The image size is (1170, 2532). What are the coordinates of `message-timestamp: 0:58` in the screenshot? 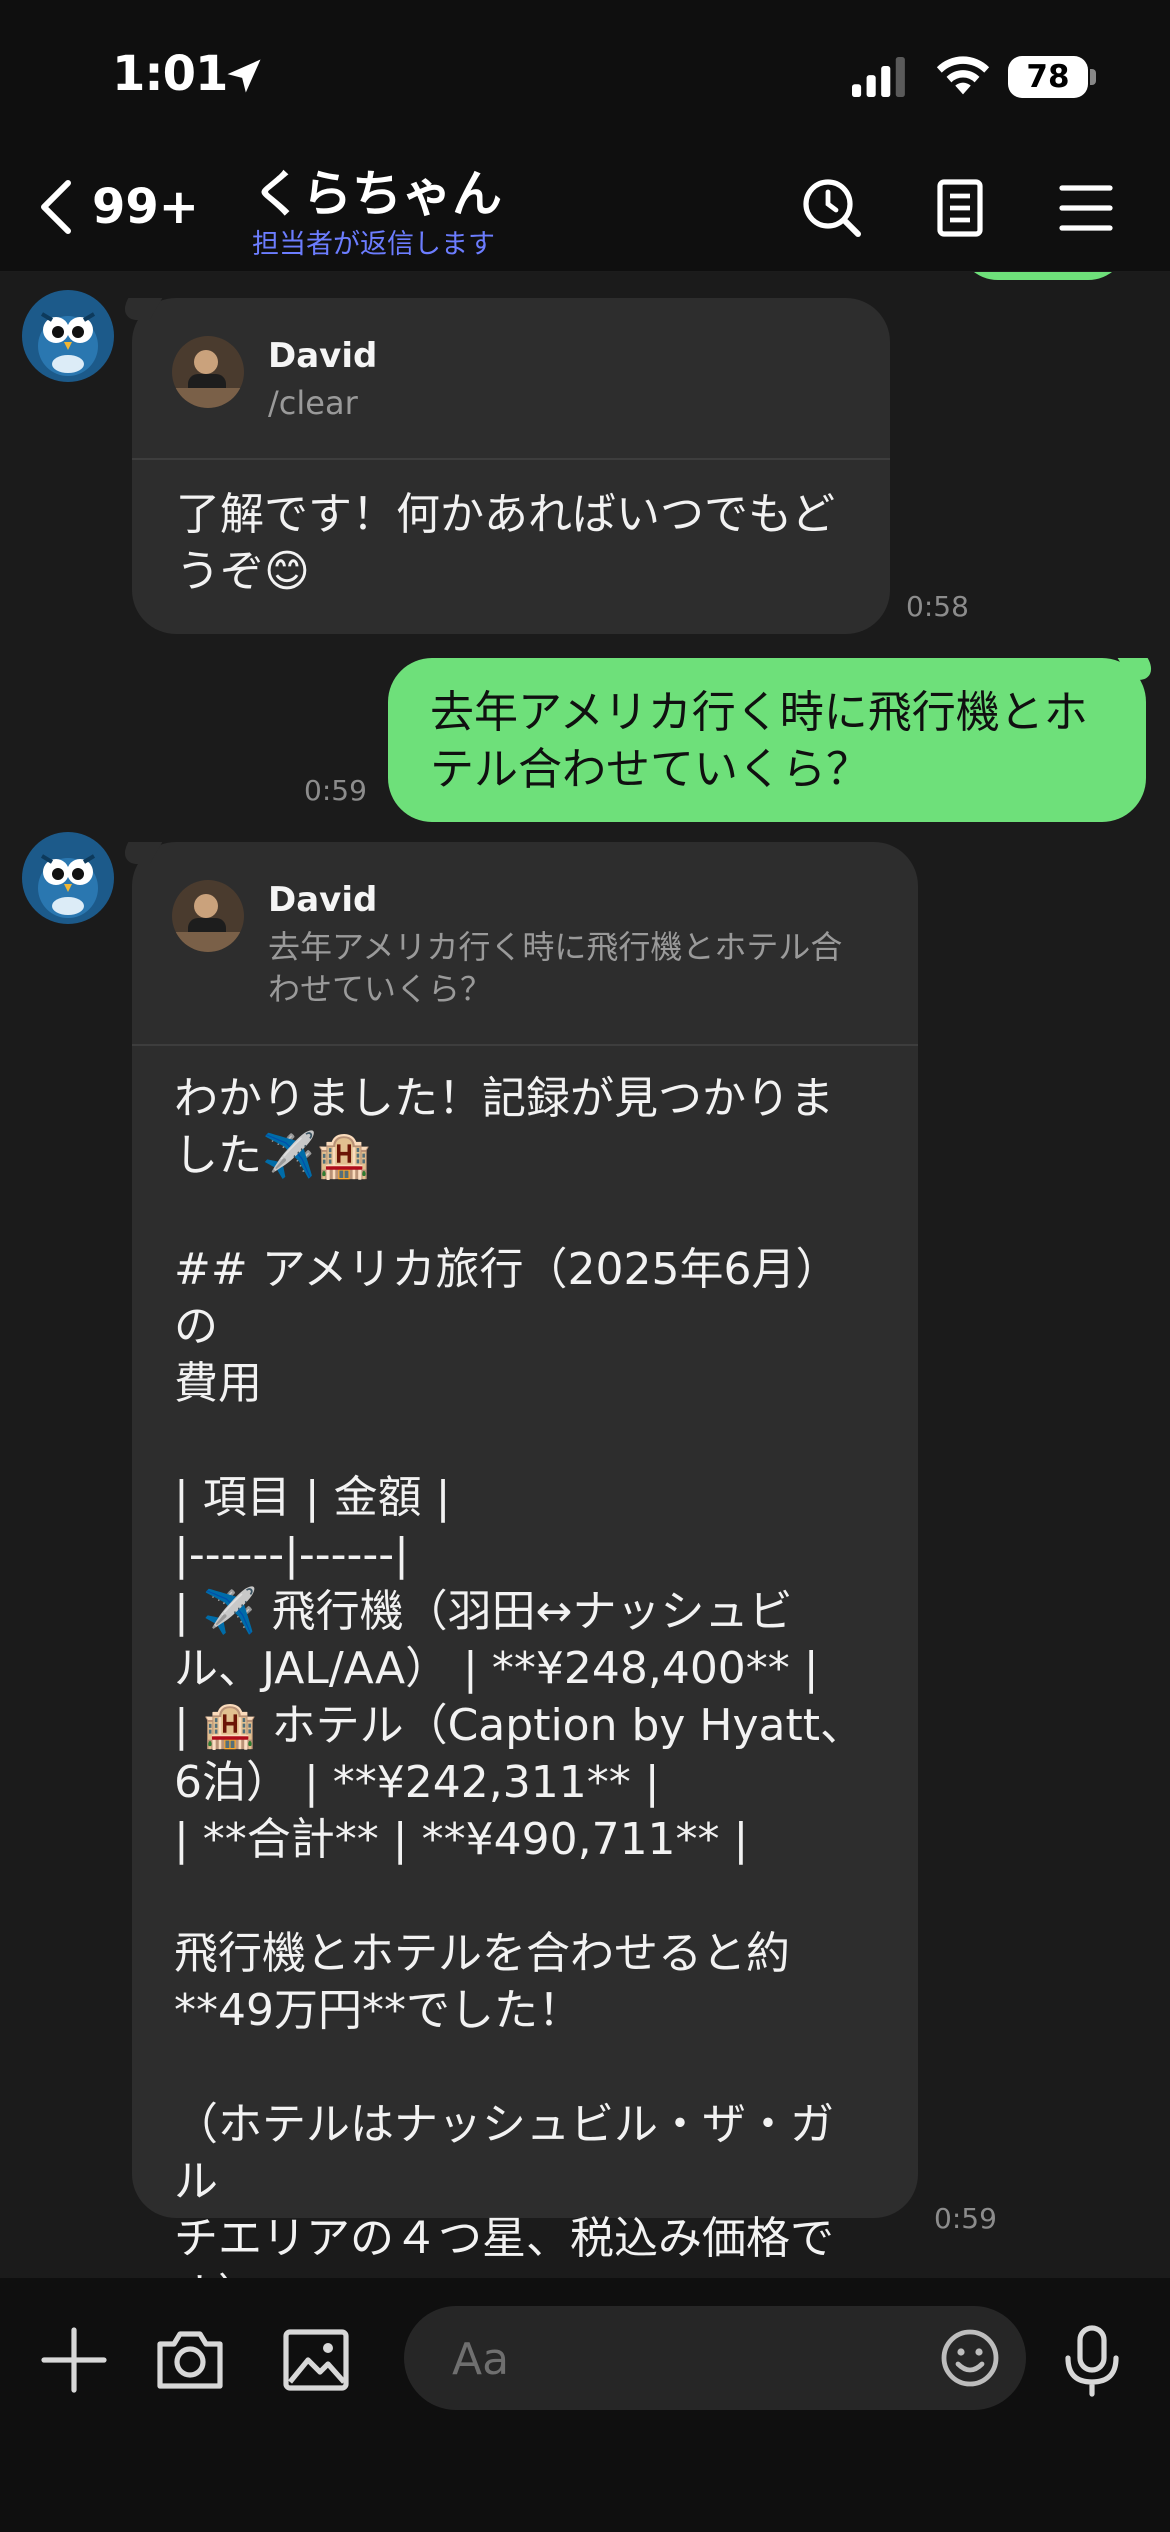 It's located at (937, 606).